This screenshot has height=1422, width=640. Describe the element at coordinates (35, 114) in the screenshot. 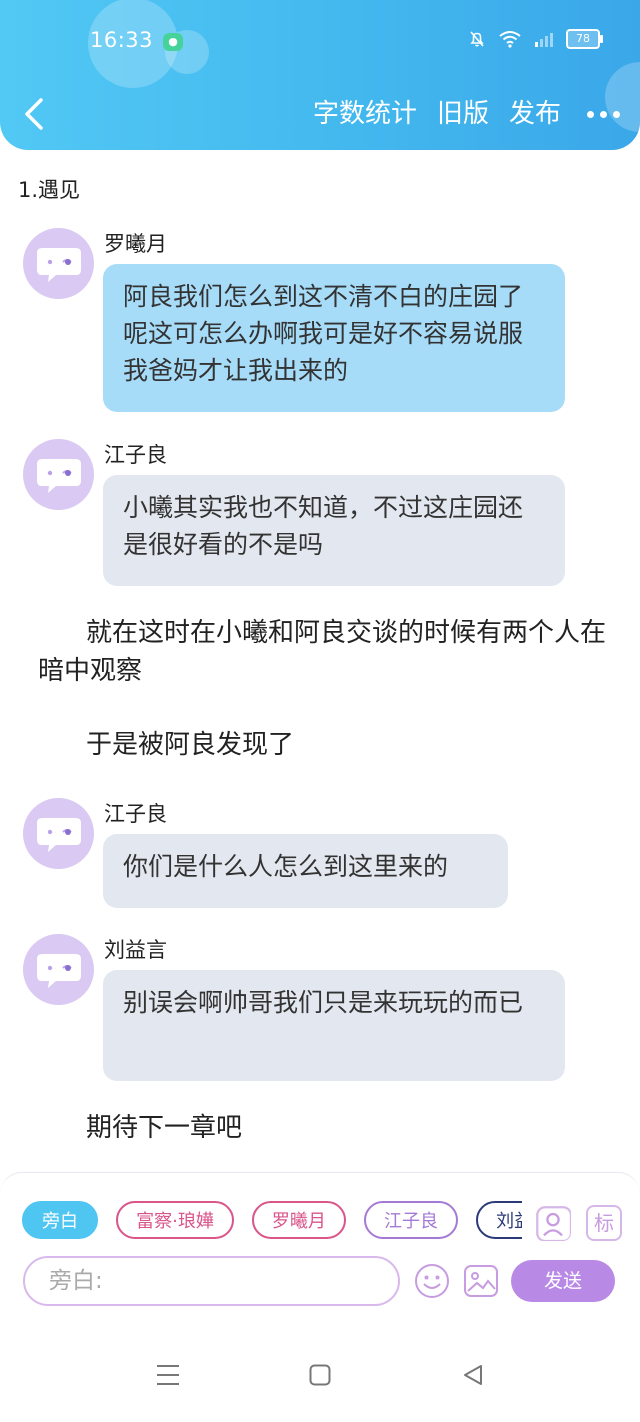

I see `back-arrow-icon` at that location.